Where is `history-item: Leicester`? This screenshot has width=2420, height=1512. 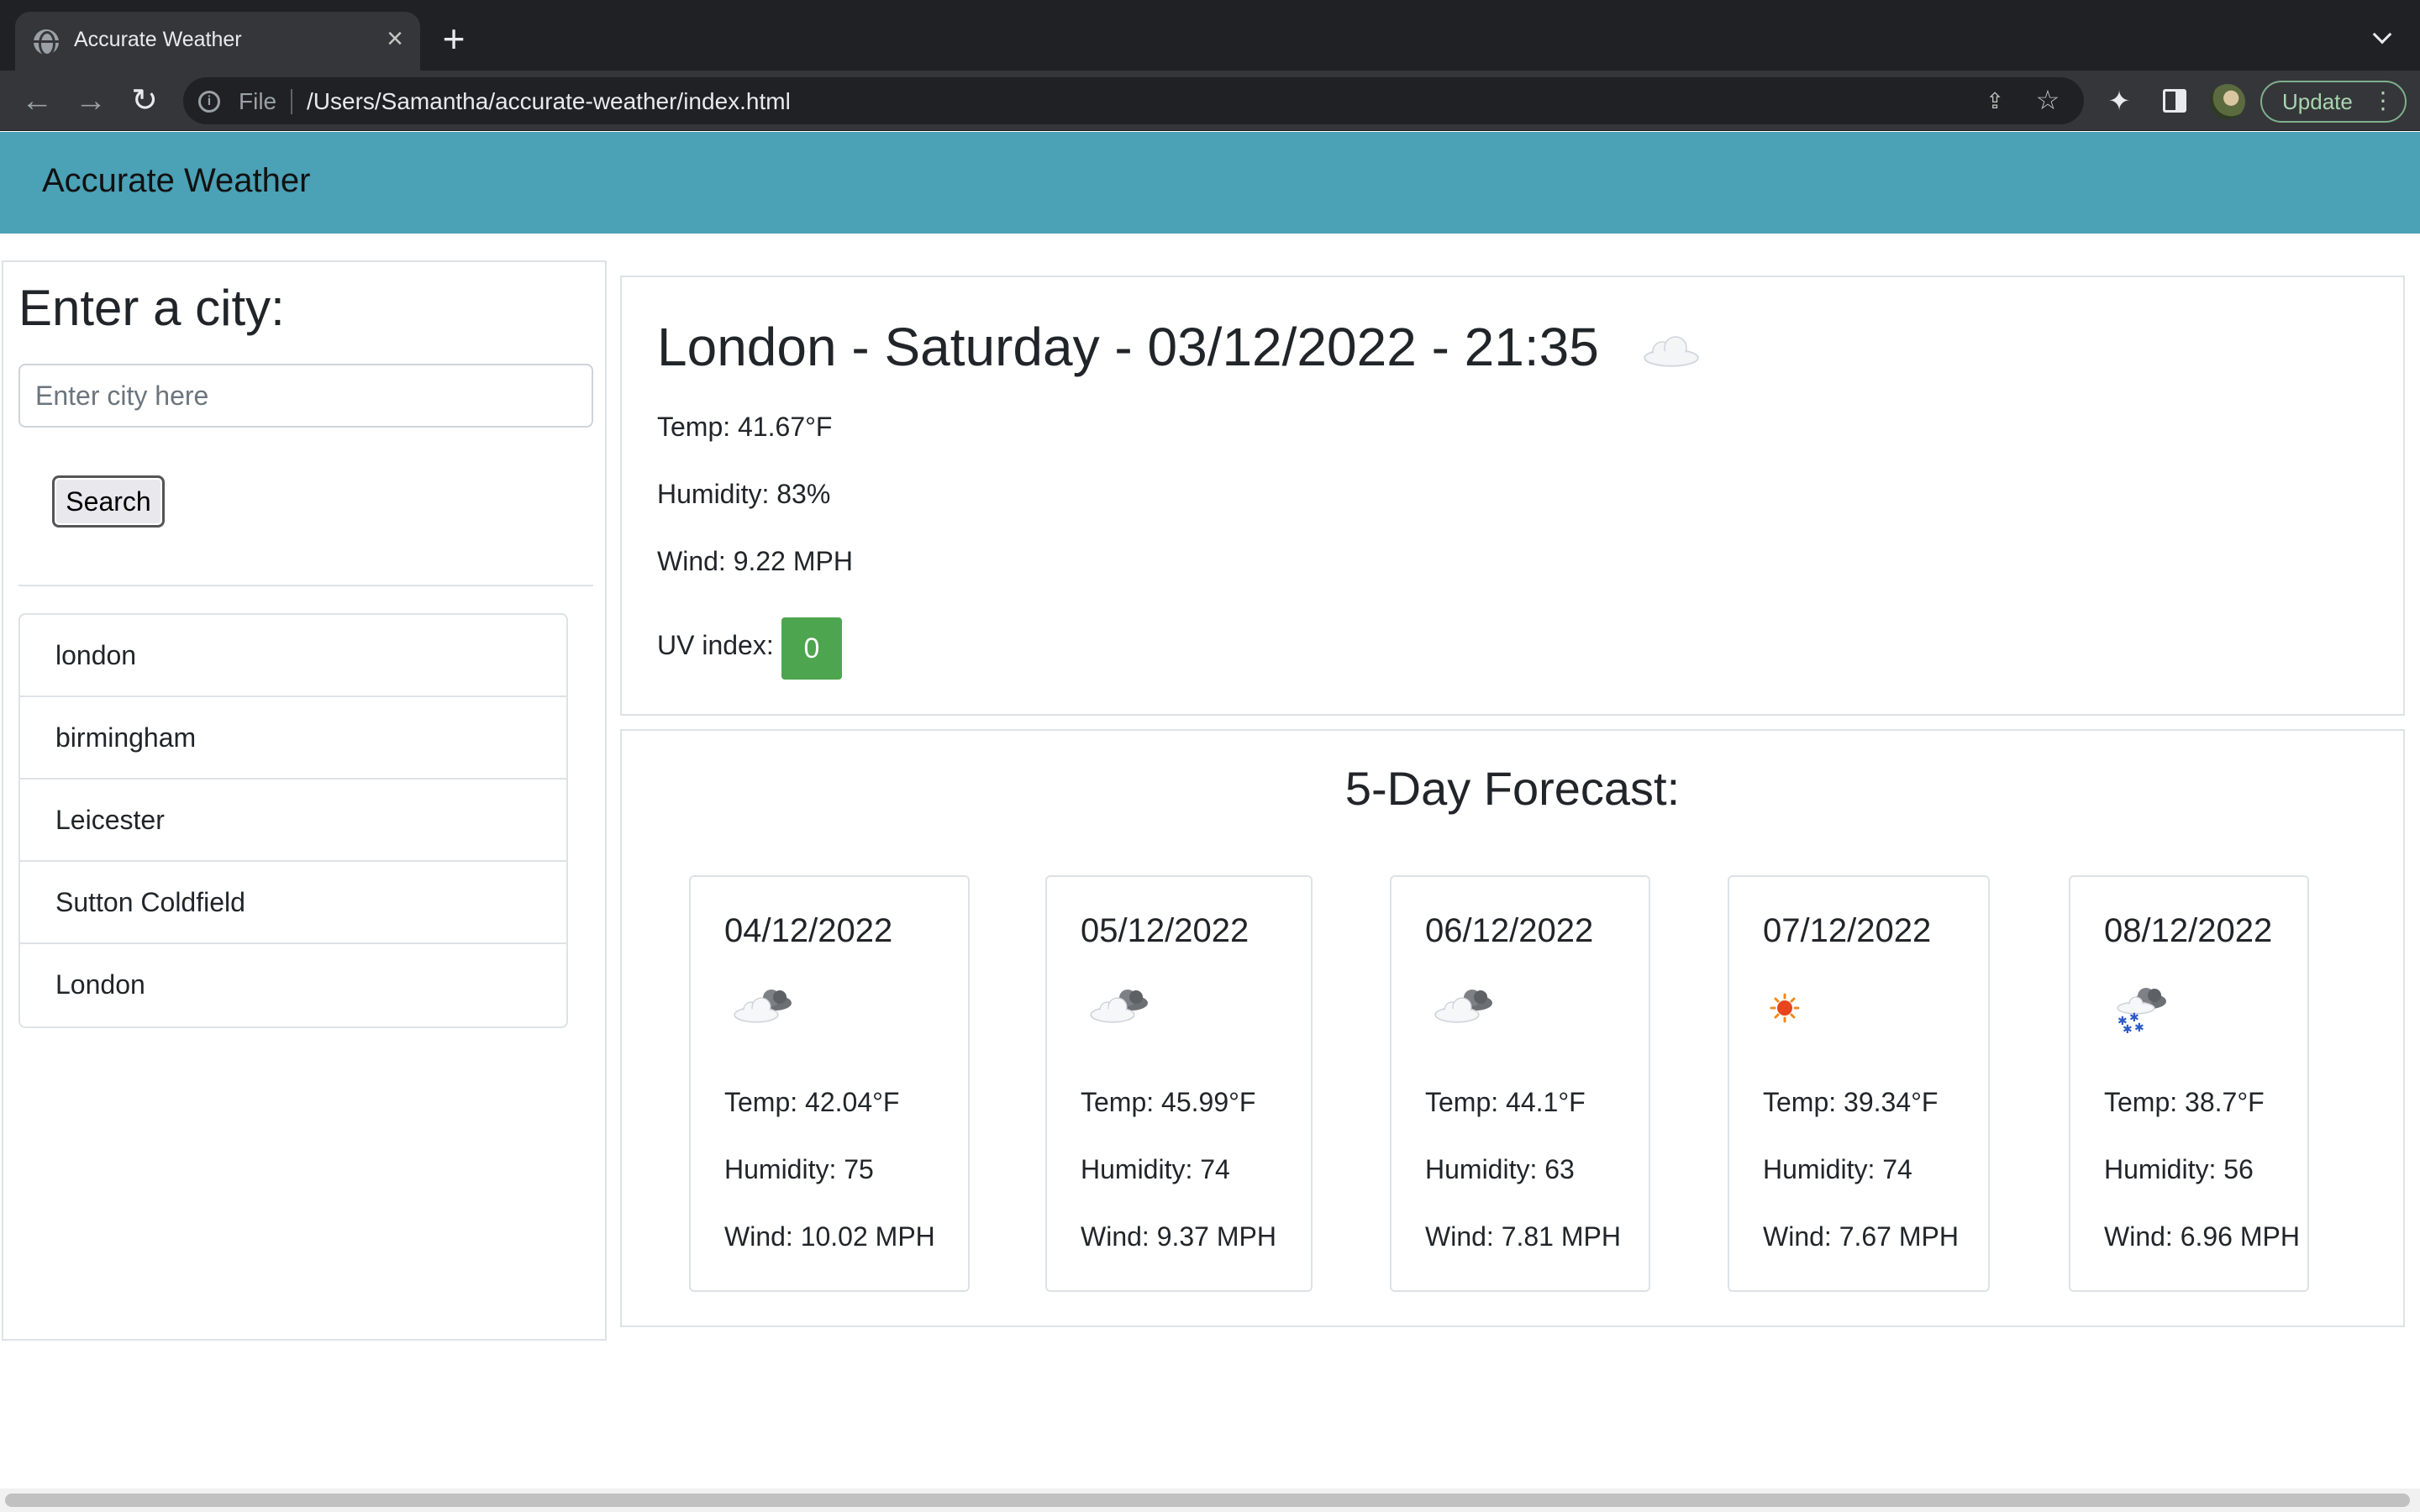
history-item: Leicester is located at coordinates (293, 821).